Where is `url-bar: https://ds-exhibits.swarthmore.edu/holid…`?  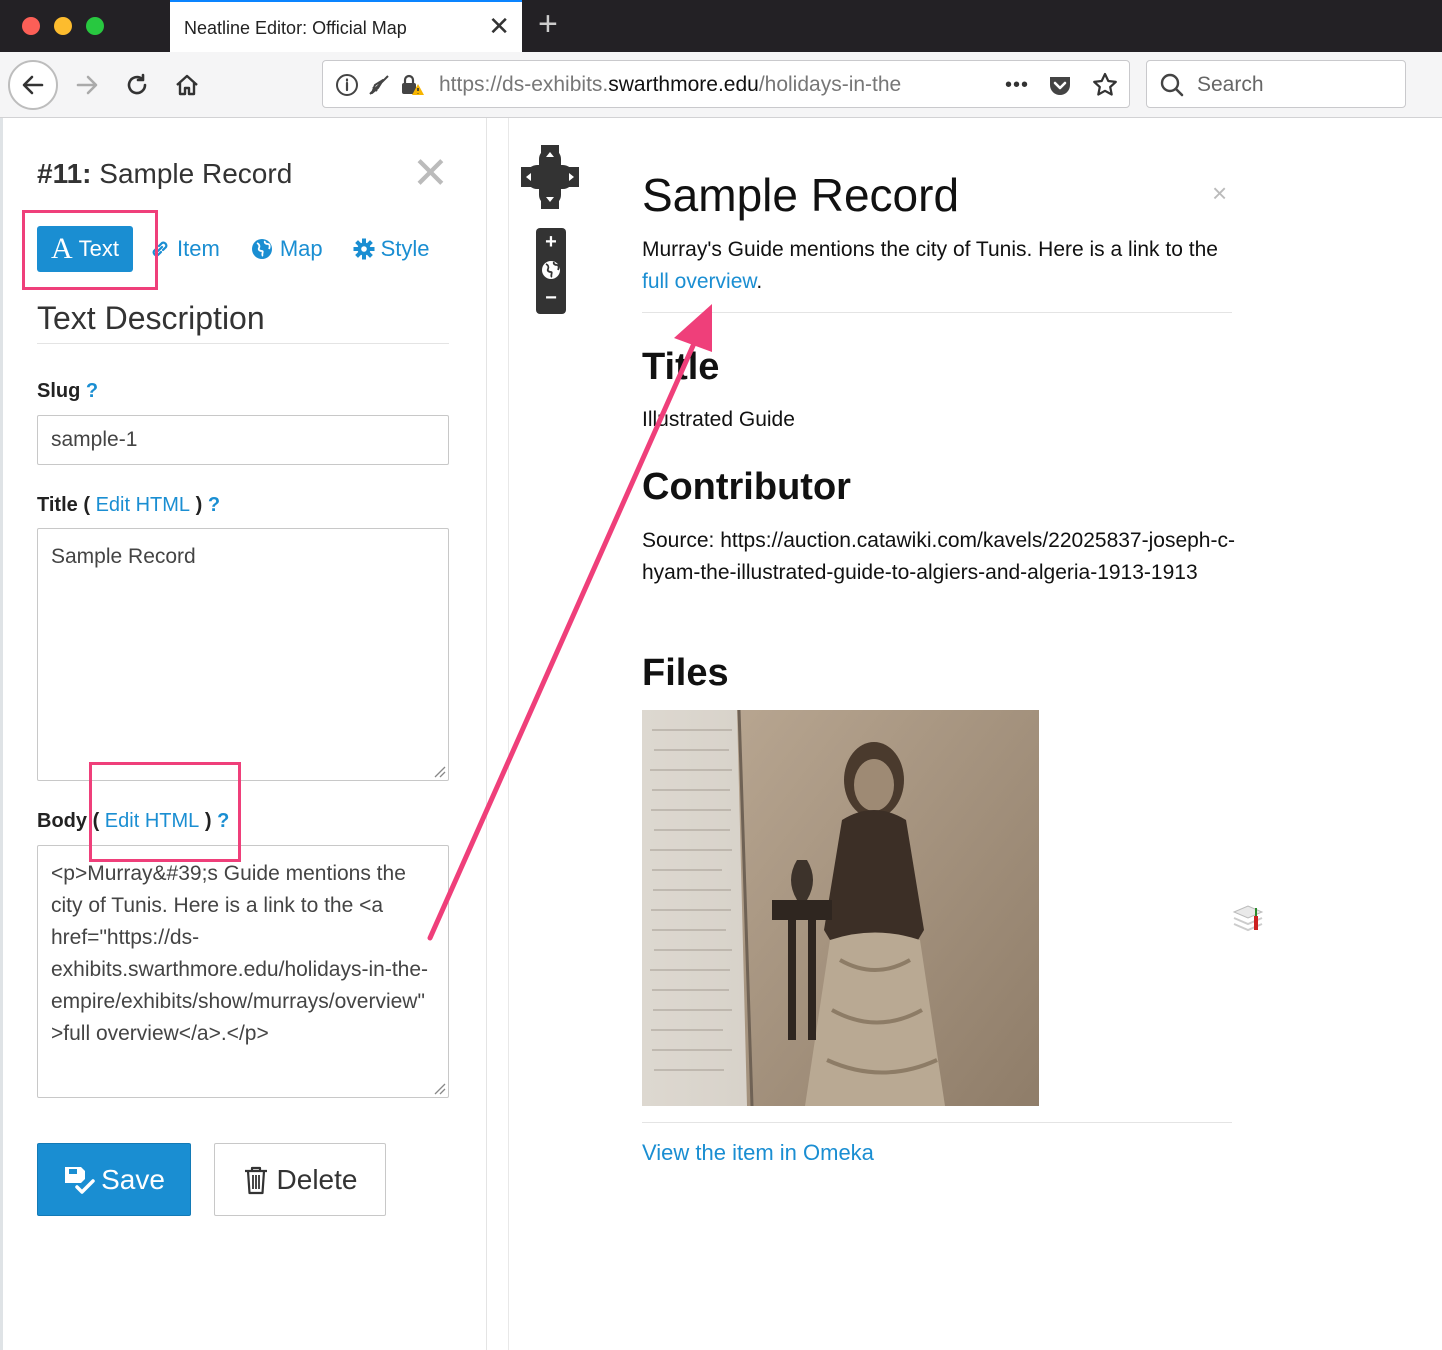 url-bar: https://ds-exhibits.swarthmore.edu/holid… is located at coordinates (726, 84).